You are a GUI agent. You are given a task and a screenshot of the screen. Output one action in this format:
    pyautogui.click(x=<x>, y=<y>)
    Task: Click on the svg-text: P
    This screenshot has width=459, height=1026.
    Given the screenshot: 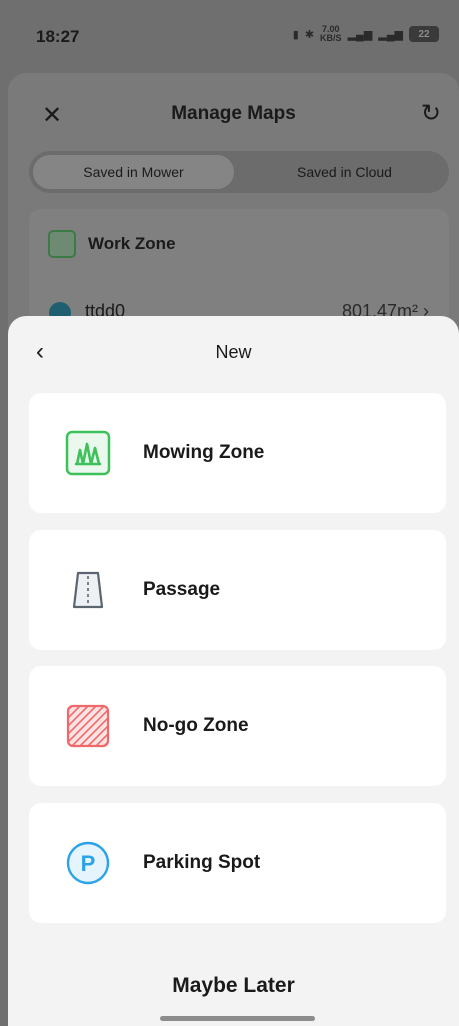 What is the action you would take?
    pyautogui.click(x=88, y=863)
    